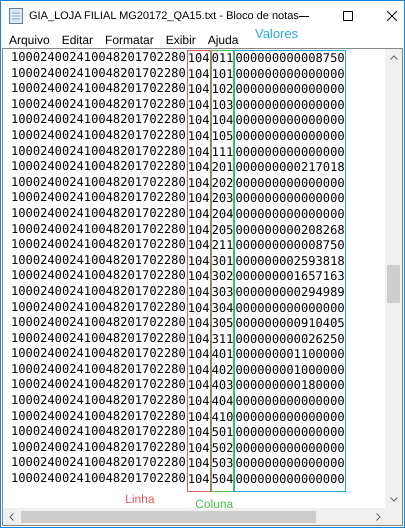 Image resolution: width=405 pixels, height=528 pixels. Describe the element at coordinates (223, 184) in the screenshot. I see `record-text: 202` at that location.